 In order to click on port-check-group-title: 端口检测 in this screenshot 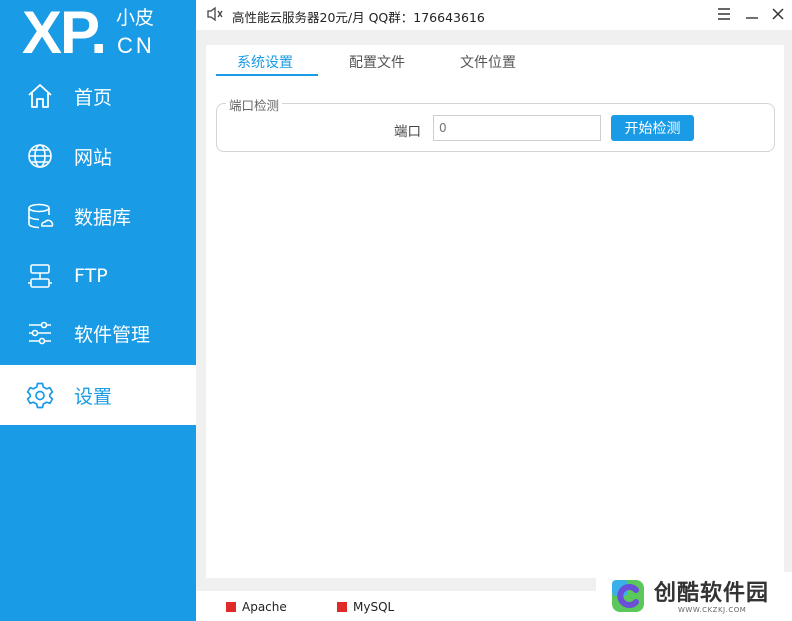, I will do `click(254, 104)`.